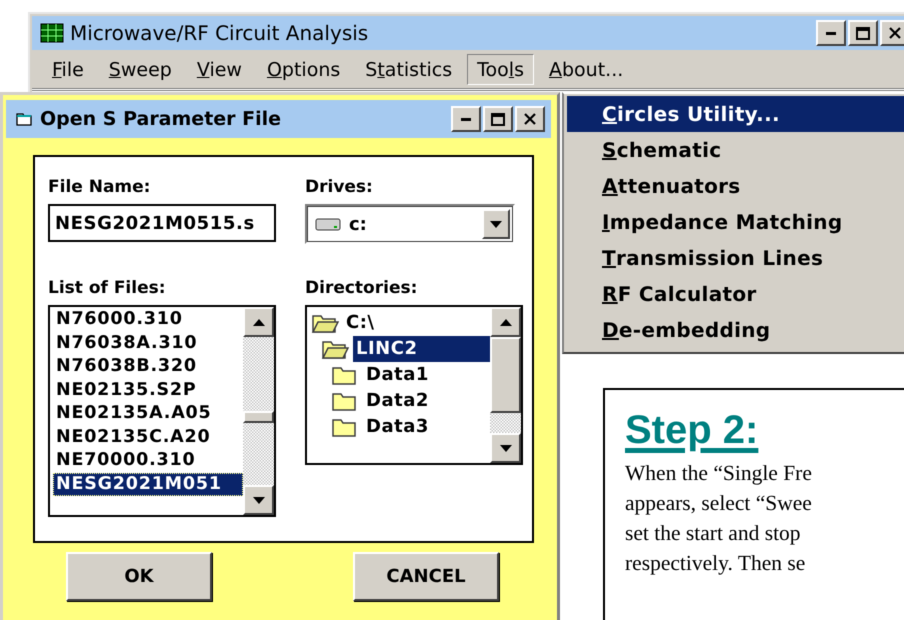  Describe the element at coordinates (410, 224) in the screenshot. I see `drive-dropdown: c:` at that location.